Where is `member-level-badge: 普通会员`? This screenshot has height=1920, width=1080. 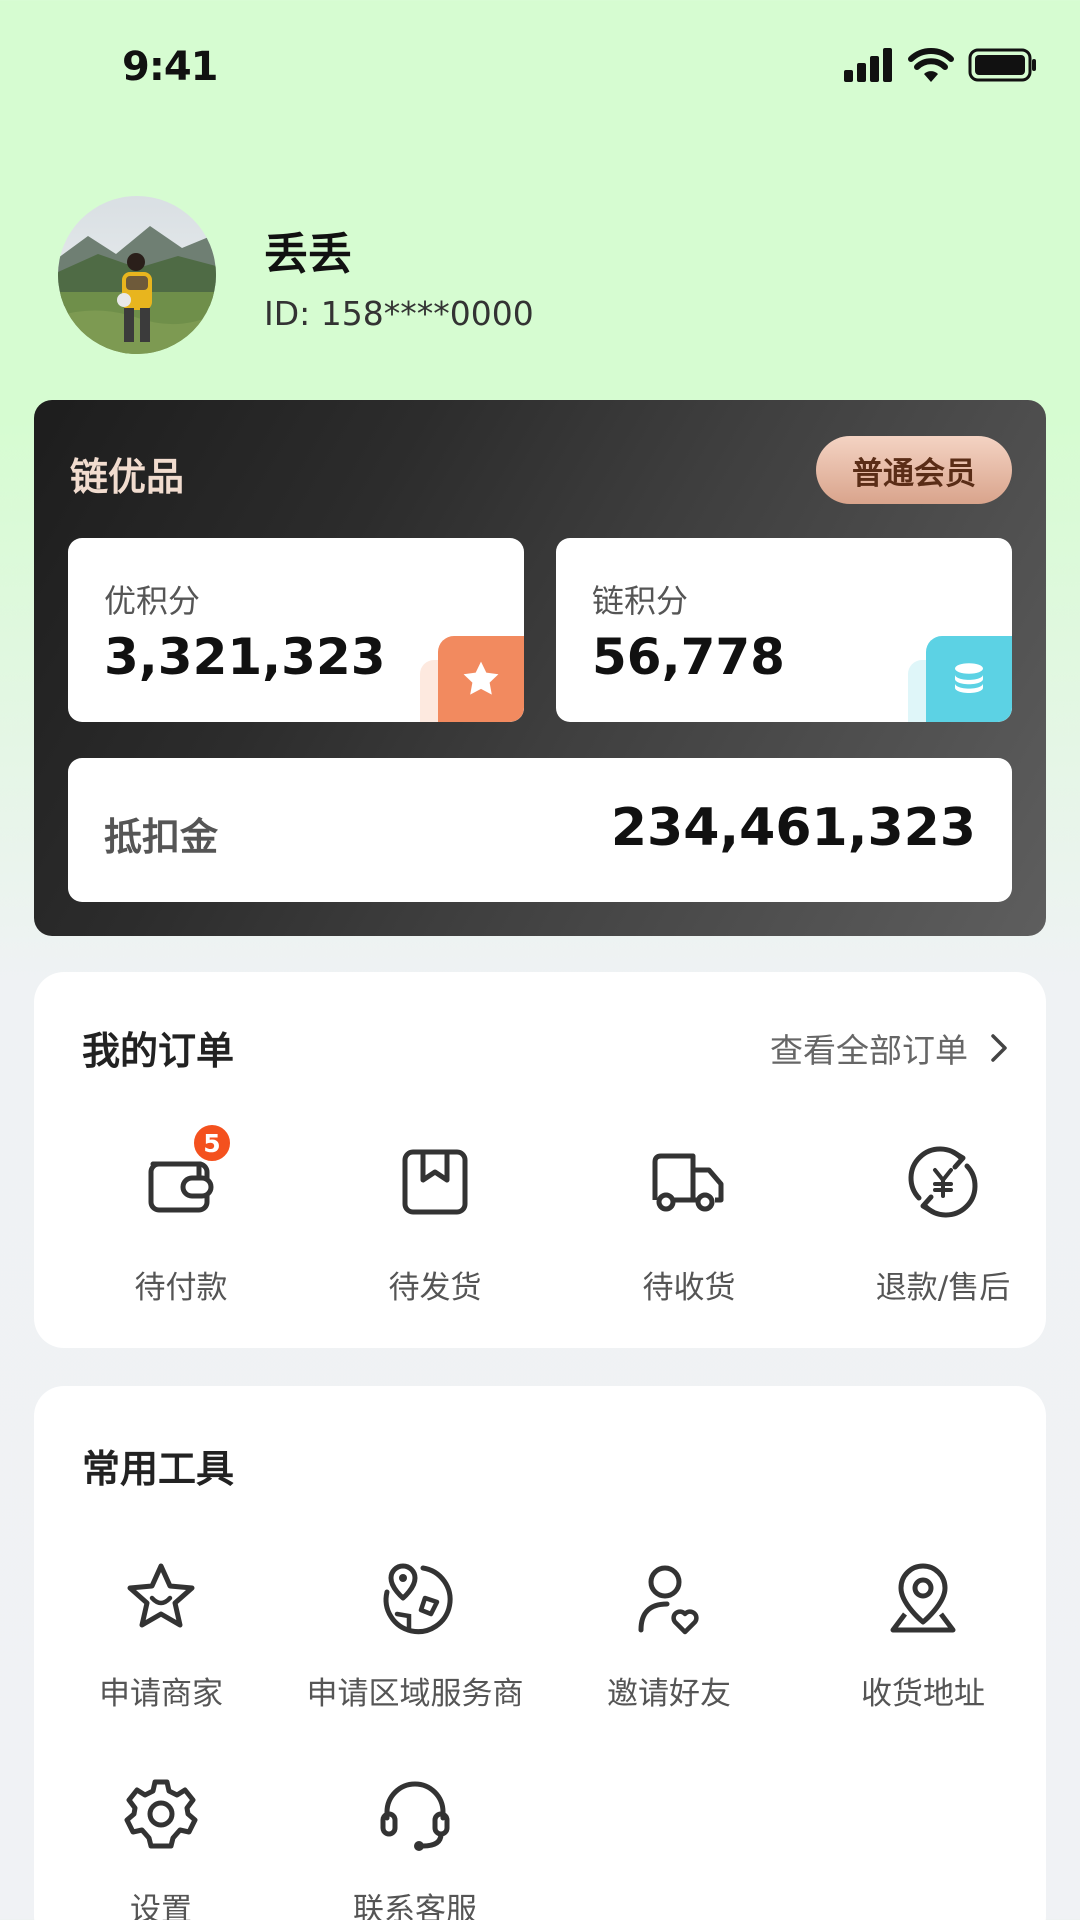
member-level-badge: 普通会员 is located at coordinates (914, 470).